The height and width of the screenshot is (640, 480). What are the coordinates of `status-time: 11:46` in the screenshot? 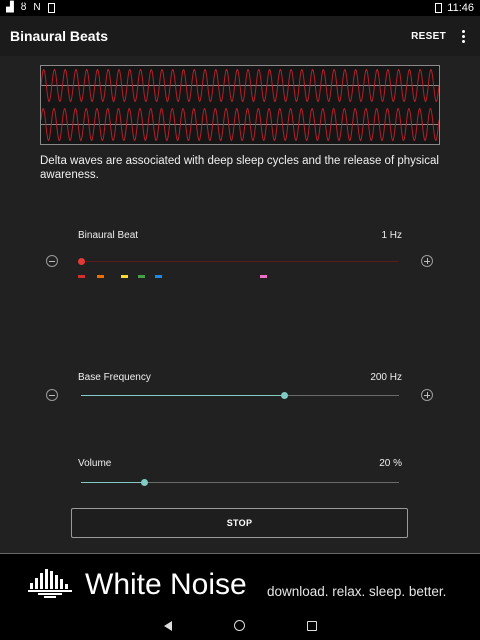 It's located at (460, 8).